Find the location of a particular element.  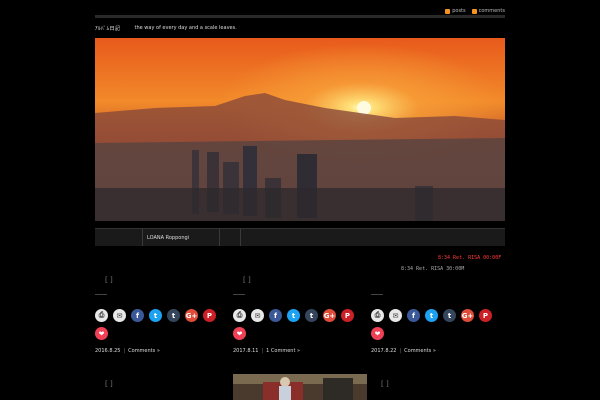

post-meta: 2017.8.22 | Comments » is located at coordinates (438, 351).